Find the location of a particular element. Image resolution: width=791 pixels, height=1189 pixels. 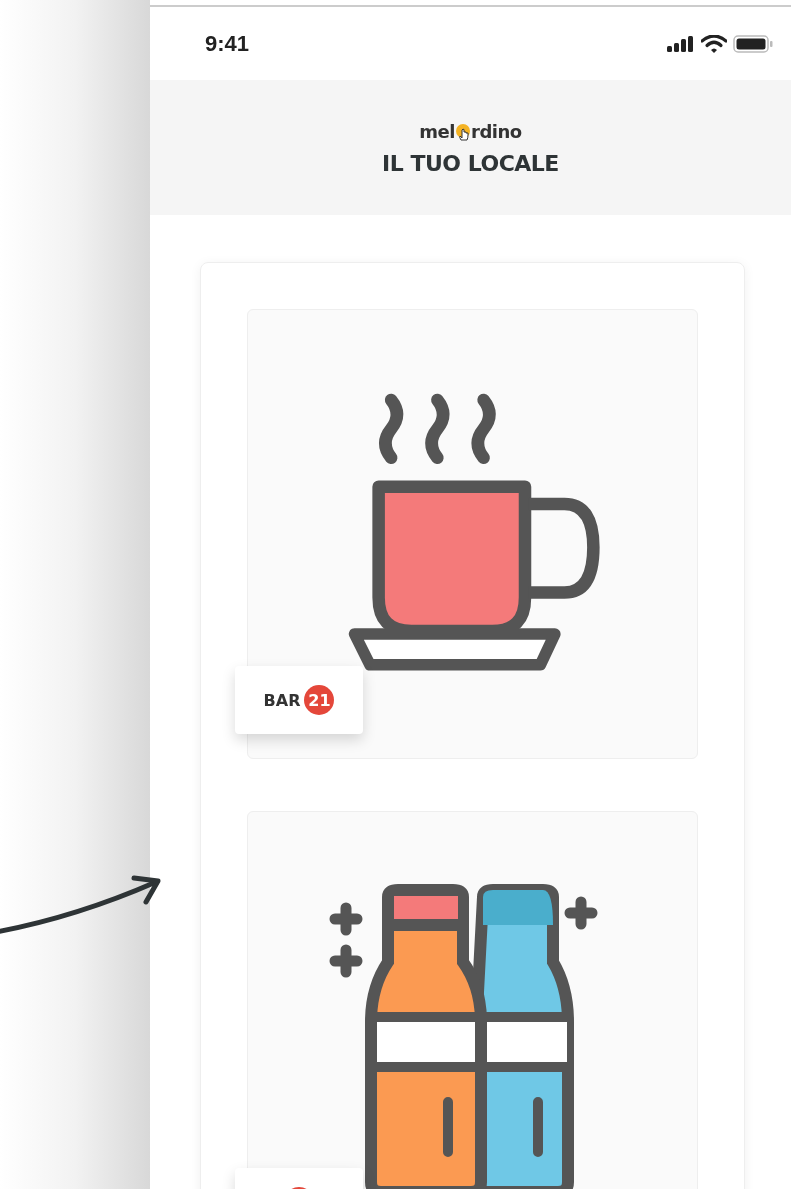

logo-text: rdino is located at coordinates (496, 131).